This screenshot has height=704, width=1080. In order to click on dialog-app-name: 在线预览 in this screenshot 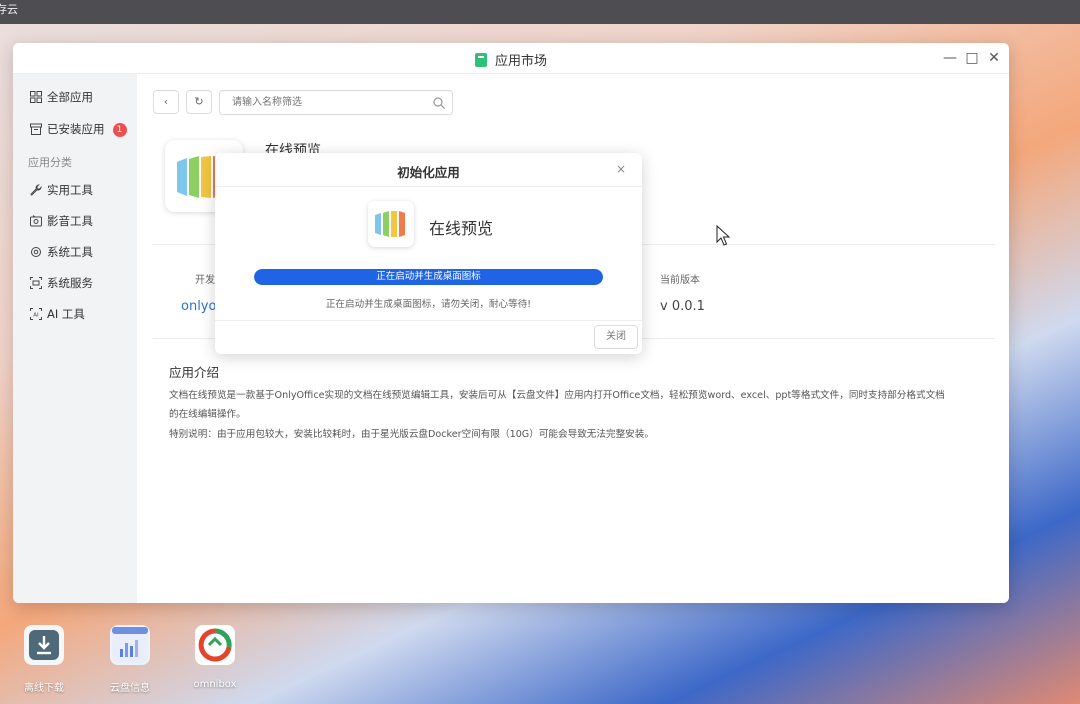, I will do `click(461, 228)`.